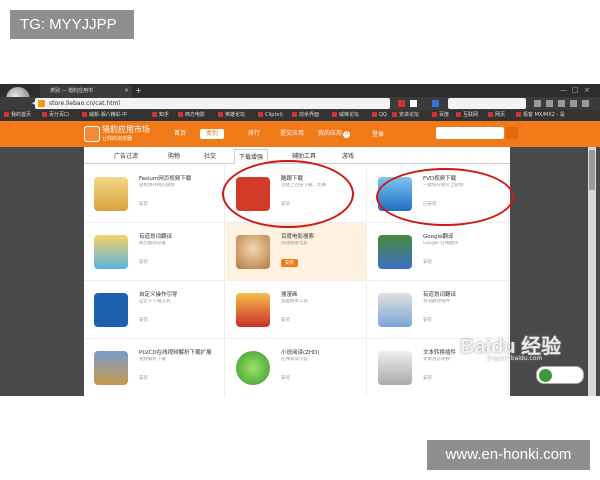 Image resolution: width=600 pixels, height=480 pixels. What do you see at coordinates (154, 194) in the screenshot?
I see `app-card: Fasium网页视频下载 轻松保存网页视频 安装` at bounding box center [154, 194].